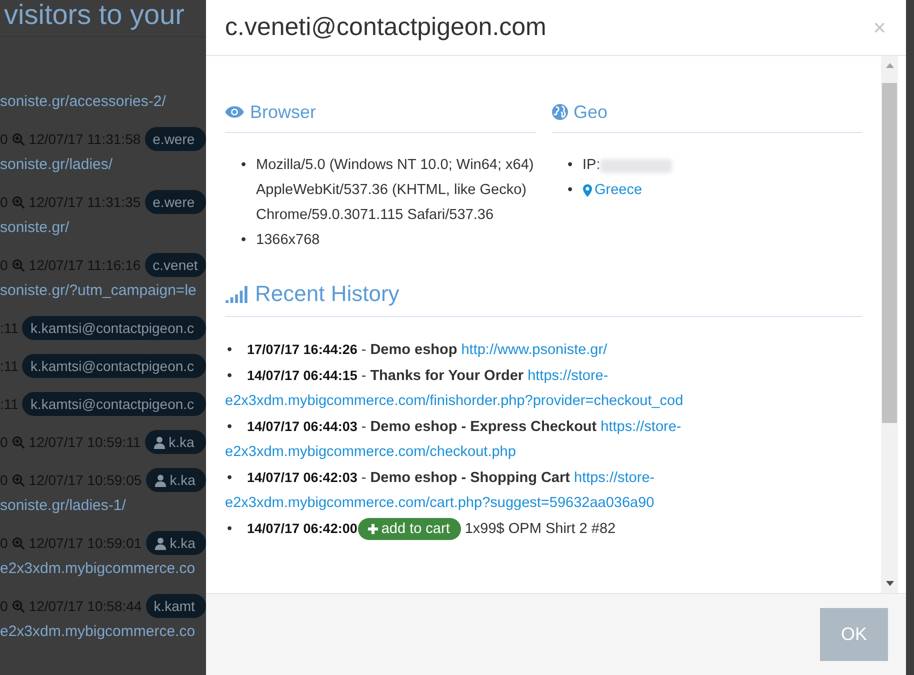 Image resolution: width=914 pixels, height=675 pixels. I want to click on modal-title: c.veneti@contactpigeon.com, so click(385, 27).